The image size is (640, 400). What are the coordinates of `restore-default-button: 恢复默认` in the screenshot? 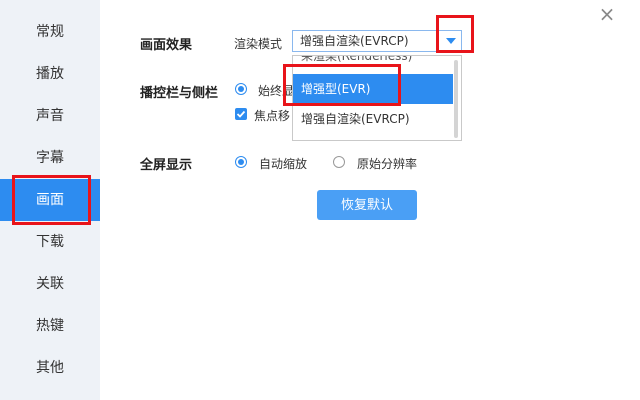 It's located at (367, 205).